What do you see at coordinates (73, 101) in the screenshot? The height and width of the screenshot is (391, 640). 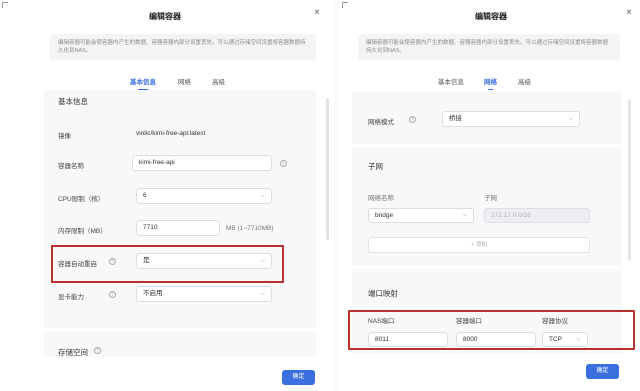 I see `section-title: 基本信息` at bounding box center [73, 101].